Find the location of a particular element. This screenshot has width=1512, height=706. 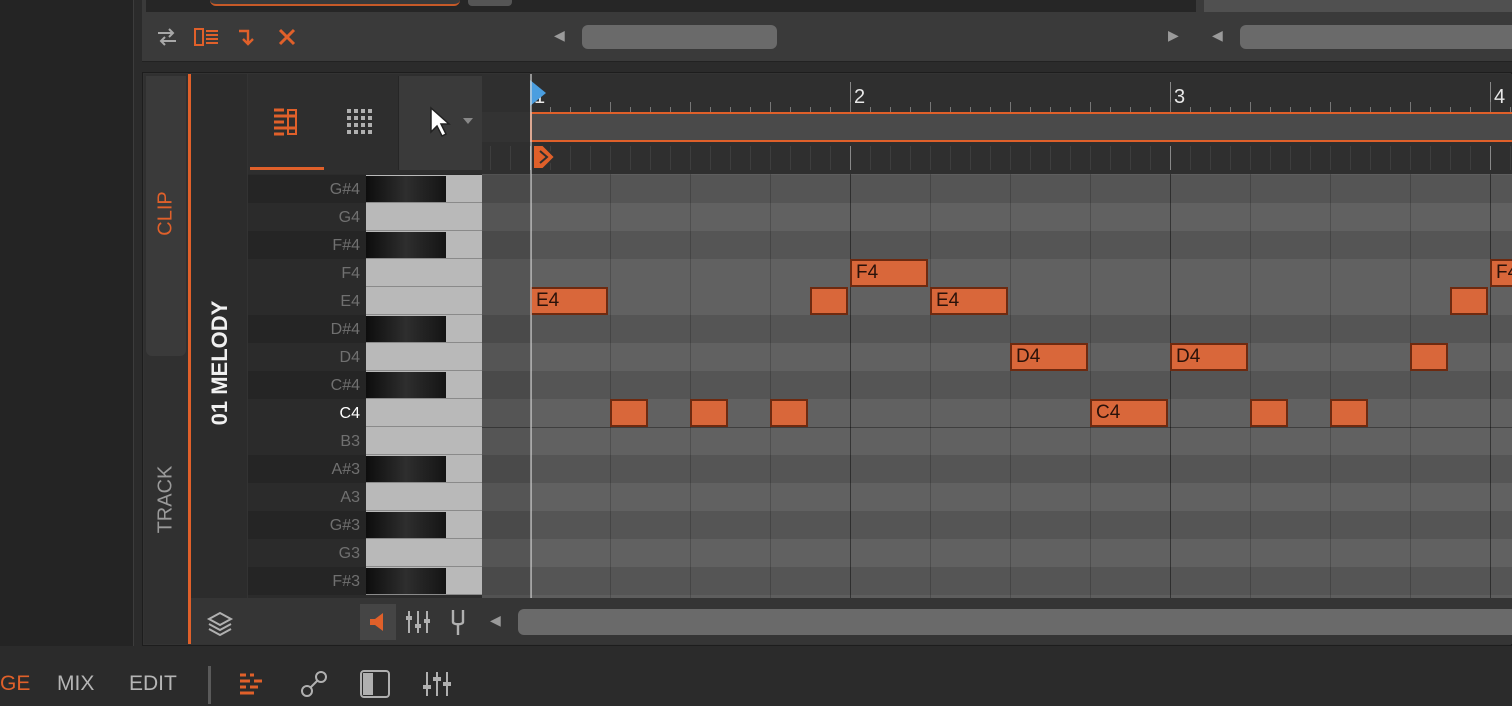

piano-roll-icon is located at coordinates (286, 122).